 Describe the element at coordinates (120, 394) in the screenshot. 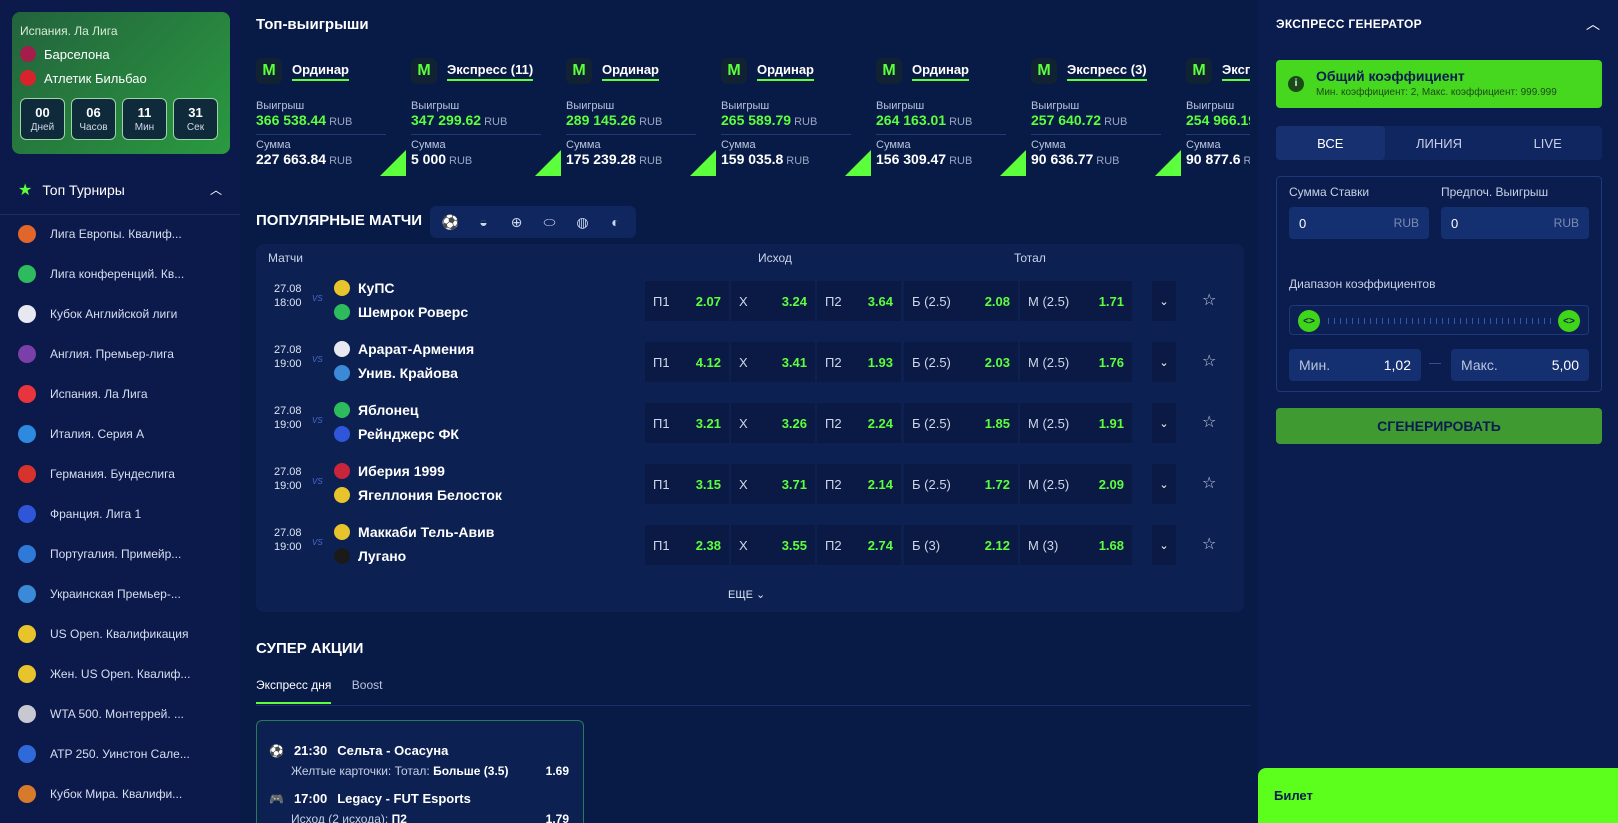

I see `sidebar-tournament-item: Испания. Ла Лига` at that location.